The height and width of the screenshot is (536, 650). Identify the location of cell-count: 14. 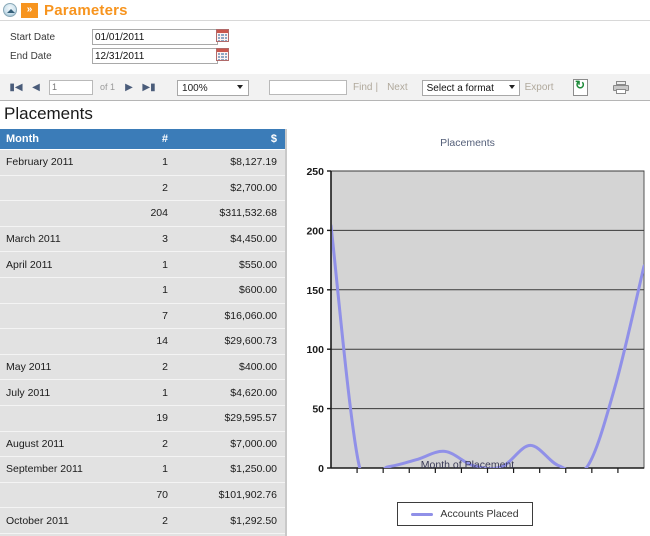
(162, 341).